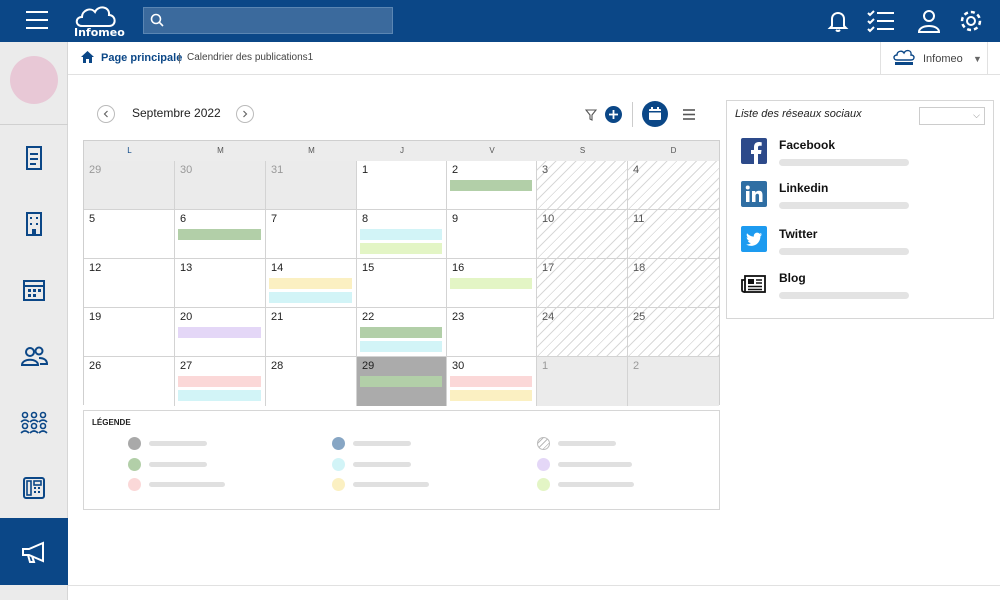  I want to click on sidebar-item-buildings, so click(34, 224).